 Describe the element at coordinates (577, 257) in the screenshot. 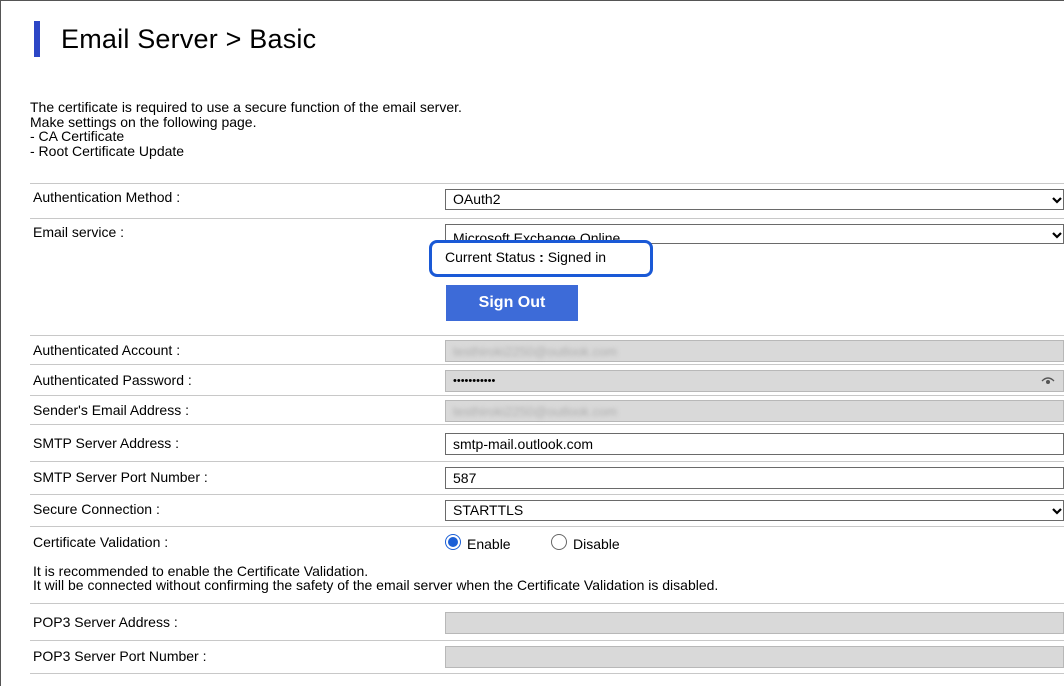

I see `status-value: Signed in` at that location.